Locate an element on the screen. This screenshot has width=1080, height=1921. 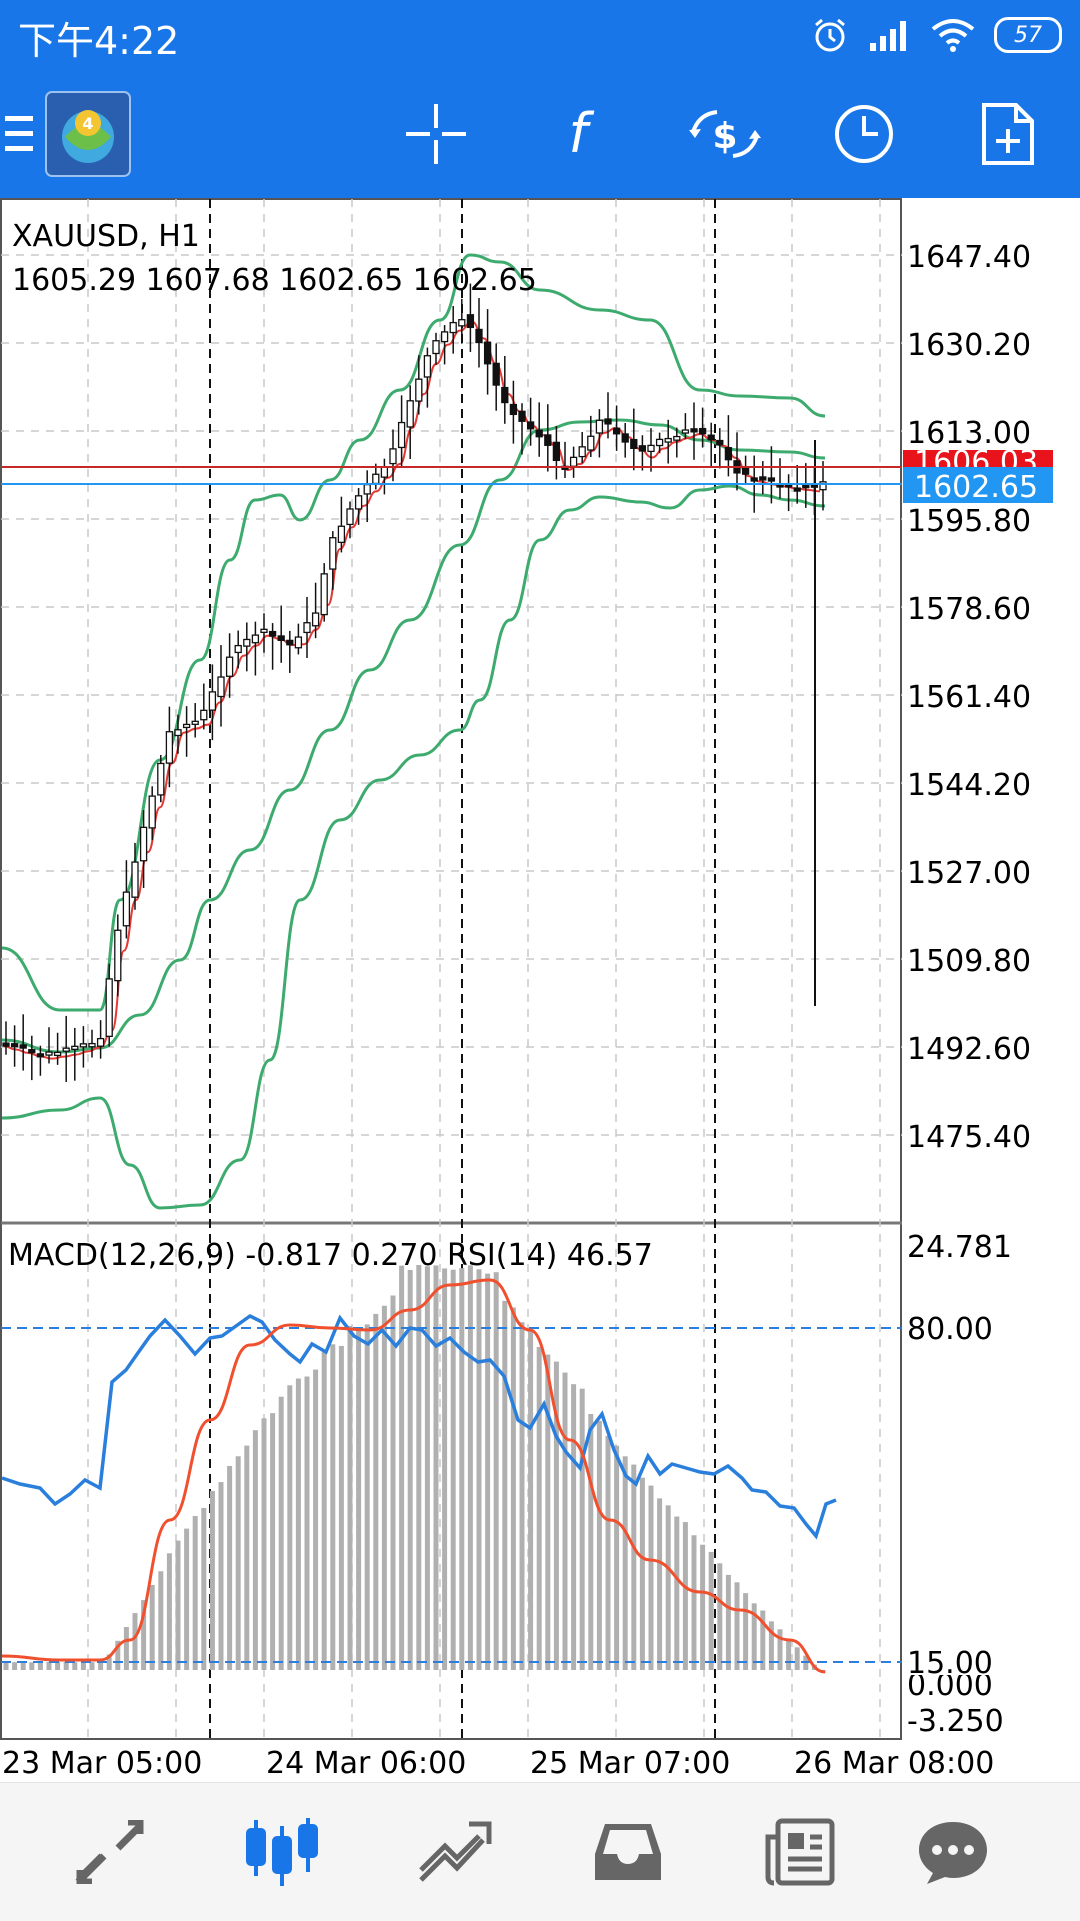
indicators-button: f is located at coordinates (578, 134).